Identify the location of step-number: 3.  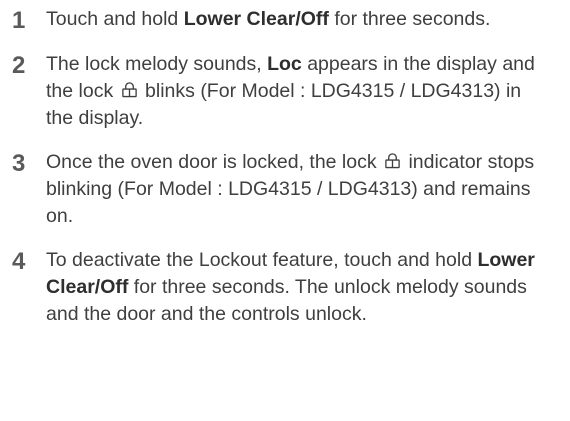
(19, 163).